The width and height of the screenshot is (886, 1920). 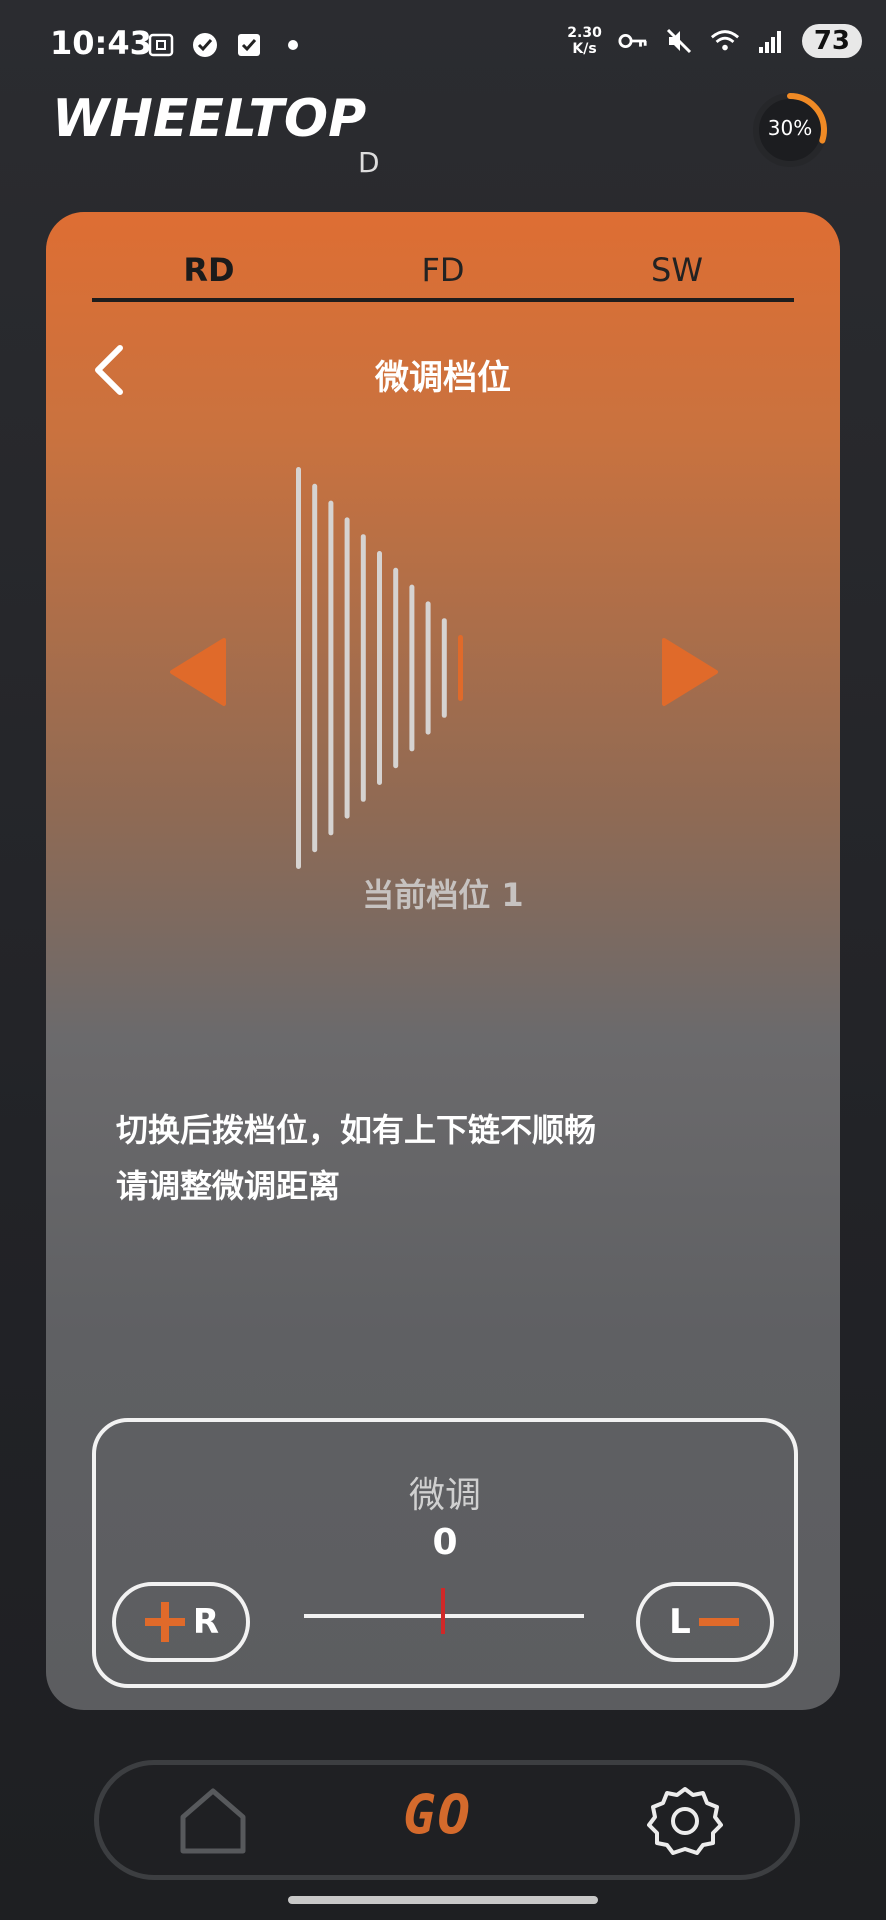 I want to click on network-speed-unit: K/s, so click(x=584, y=49).